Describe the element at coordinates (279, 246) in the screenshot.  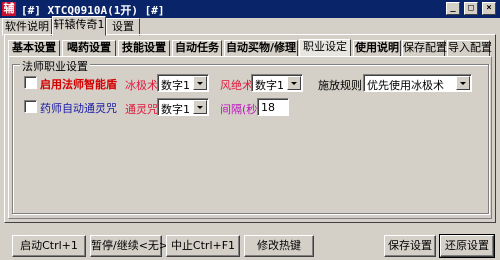
I see `edit-hotkey-button: 修改热键` at that location.